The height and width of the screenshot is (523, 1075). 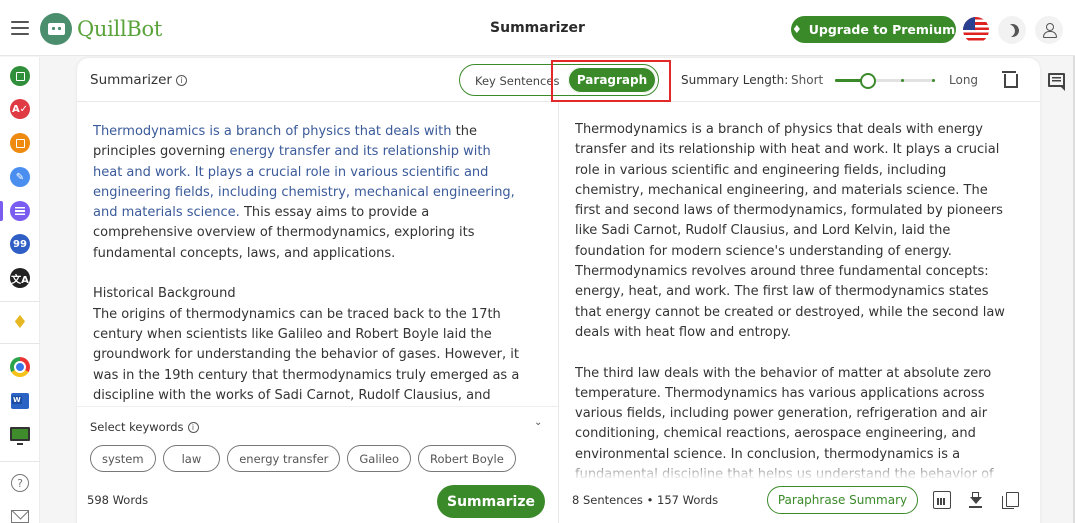 What do you see at coordinates (645, 500) in the screenshot?
I see `summary-stats: 8 Sentences • 157 Words` at bounding box center [645, 500].